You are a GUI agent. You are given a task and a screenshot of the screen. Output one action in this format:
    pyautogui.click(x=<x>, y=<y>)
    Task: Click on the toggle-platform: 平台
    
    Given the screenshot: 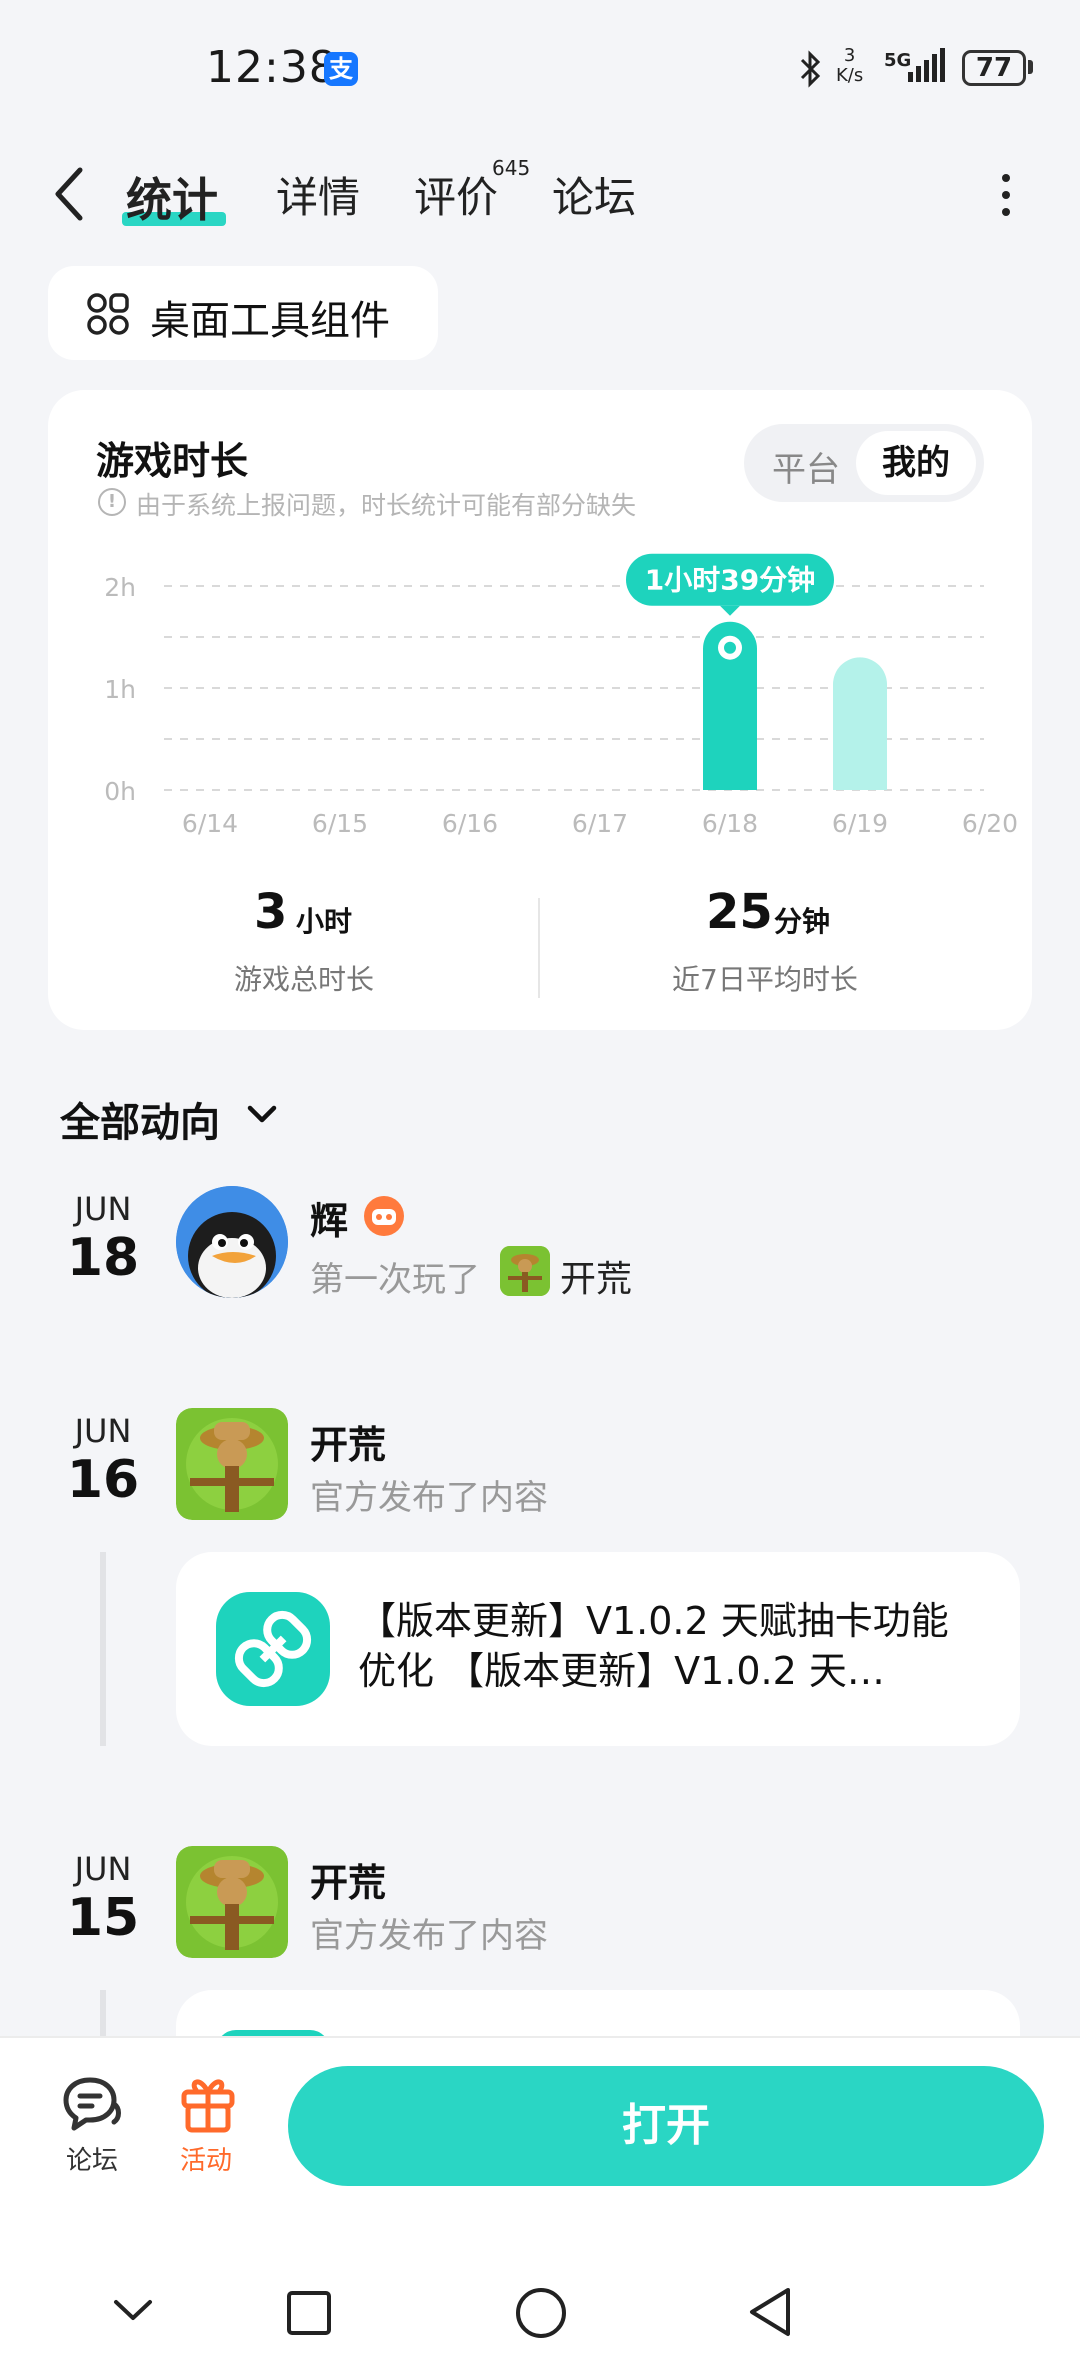 What is the action you would take?
    pyautogui.click(x=806, y=466)
    